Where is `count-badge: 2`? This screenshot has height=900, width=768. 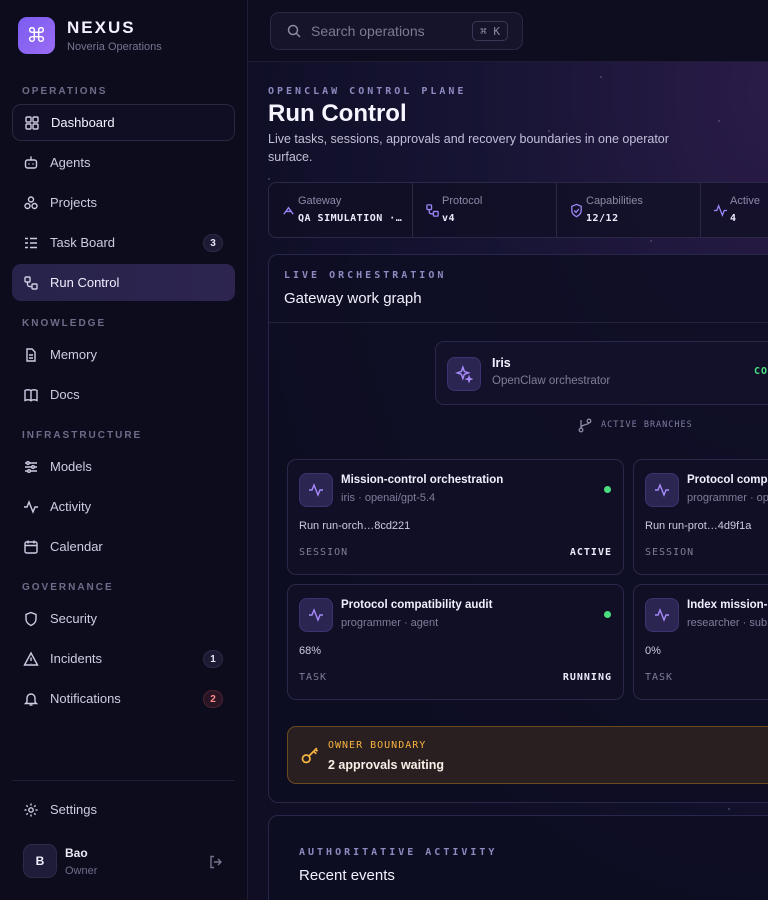 count-badge: 2 is located at coordinates (213, 699).